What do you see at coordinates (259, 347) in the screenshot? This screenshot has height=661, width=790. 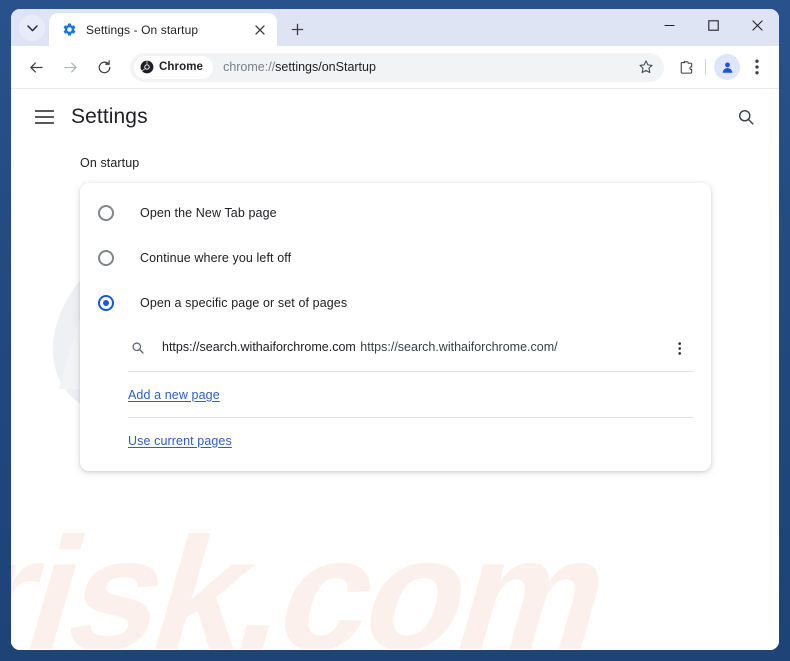 I see `startup-page-title: https://search.withaiforchrome.com` at bounding box center [259, 347].